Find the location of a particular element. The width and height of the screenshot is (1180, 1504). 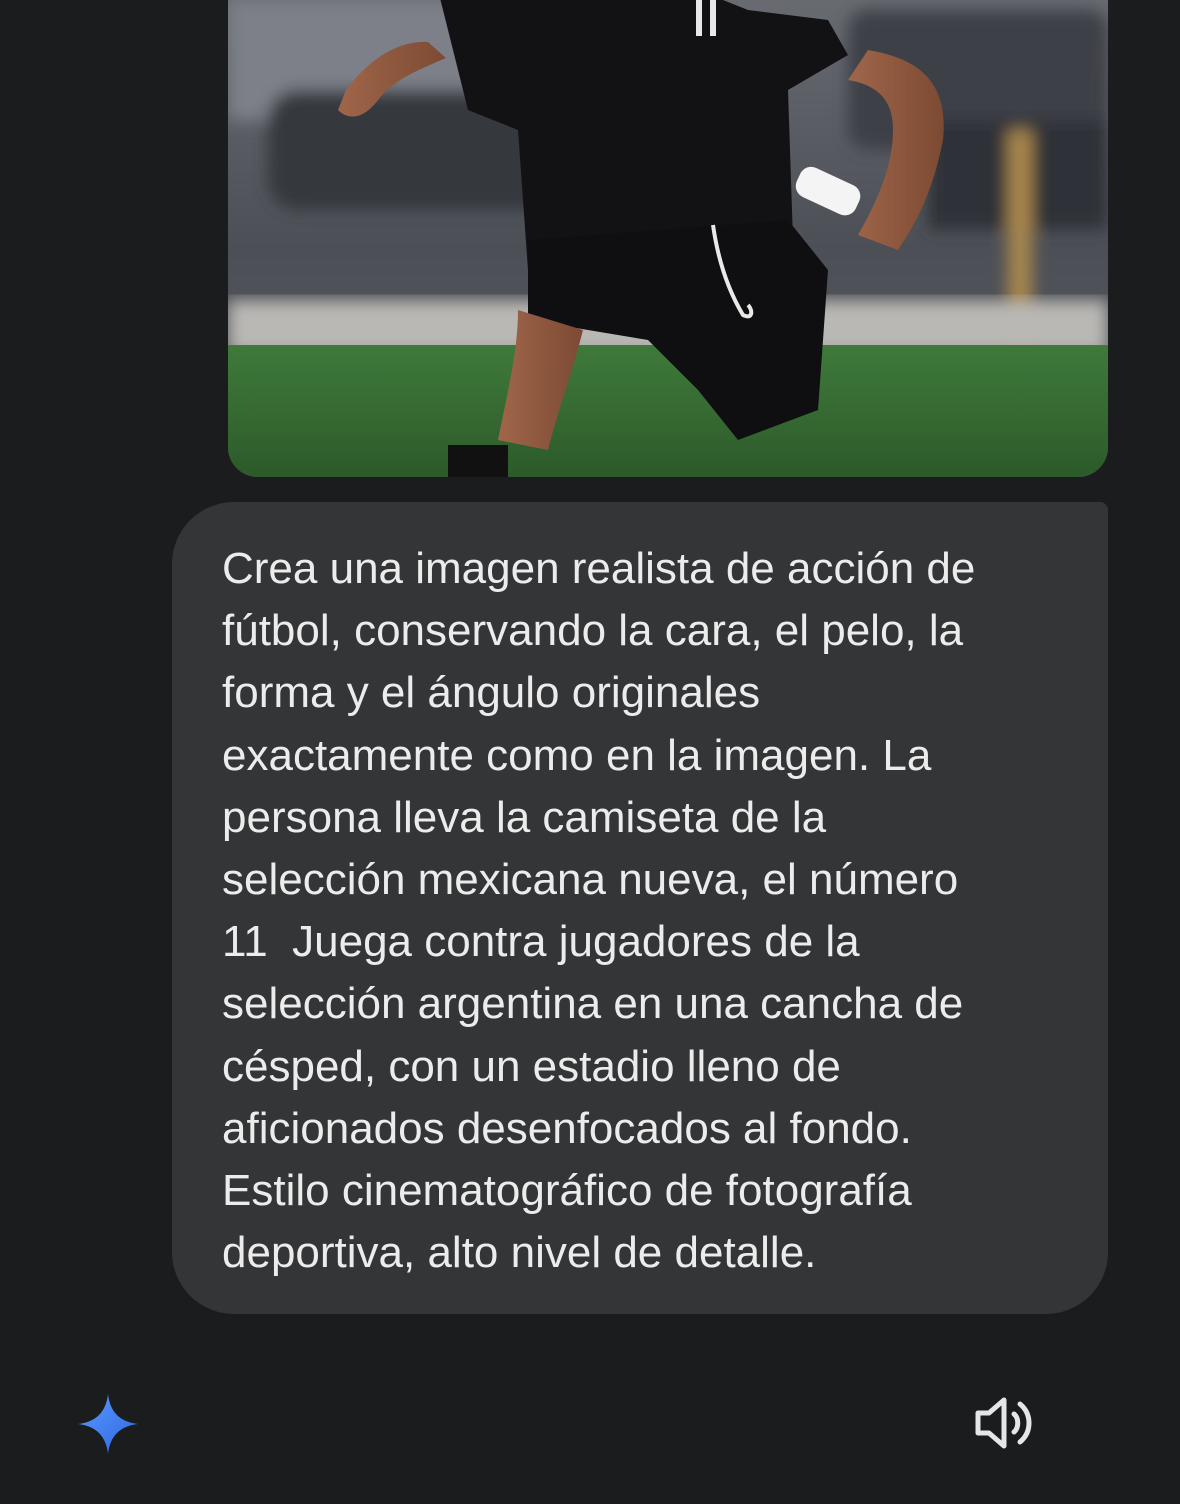

gemini-sparkle-icon is located at coordinates (108, 1424).